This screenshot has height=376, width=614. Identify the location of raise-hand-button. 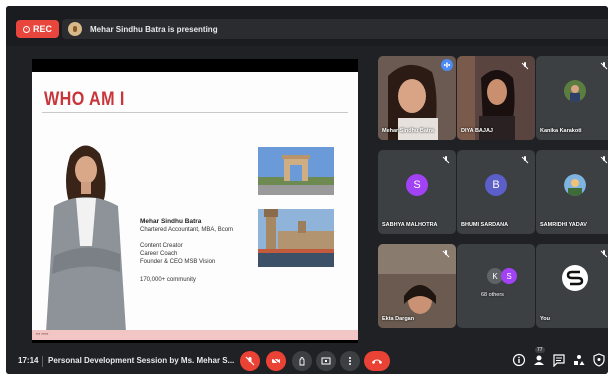
(302, 361).